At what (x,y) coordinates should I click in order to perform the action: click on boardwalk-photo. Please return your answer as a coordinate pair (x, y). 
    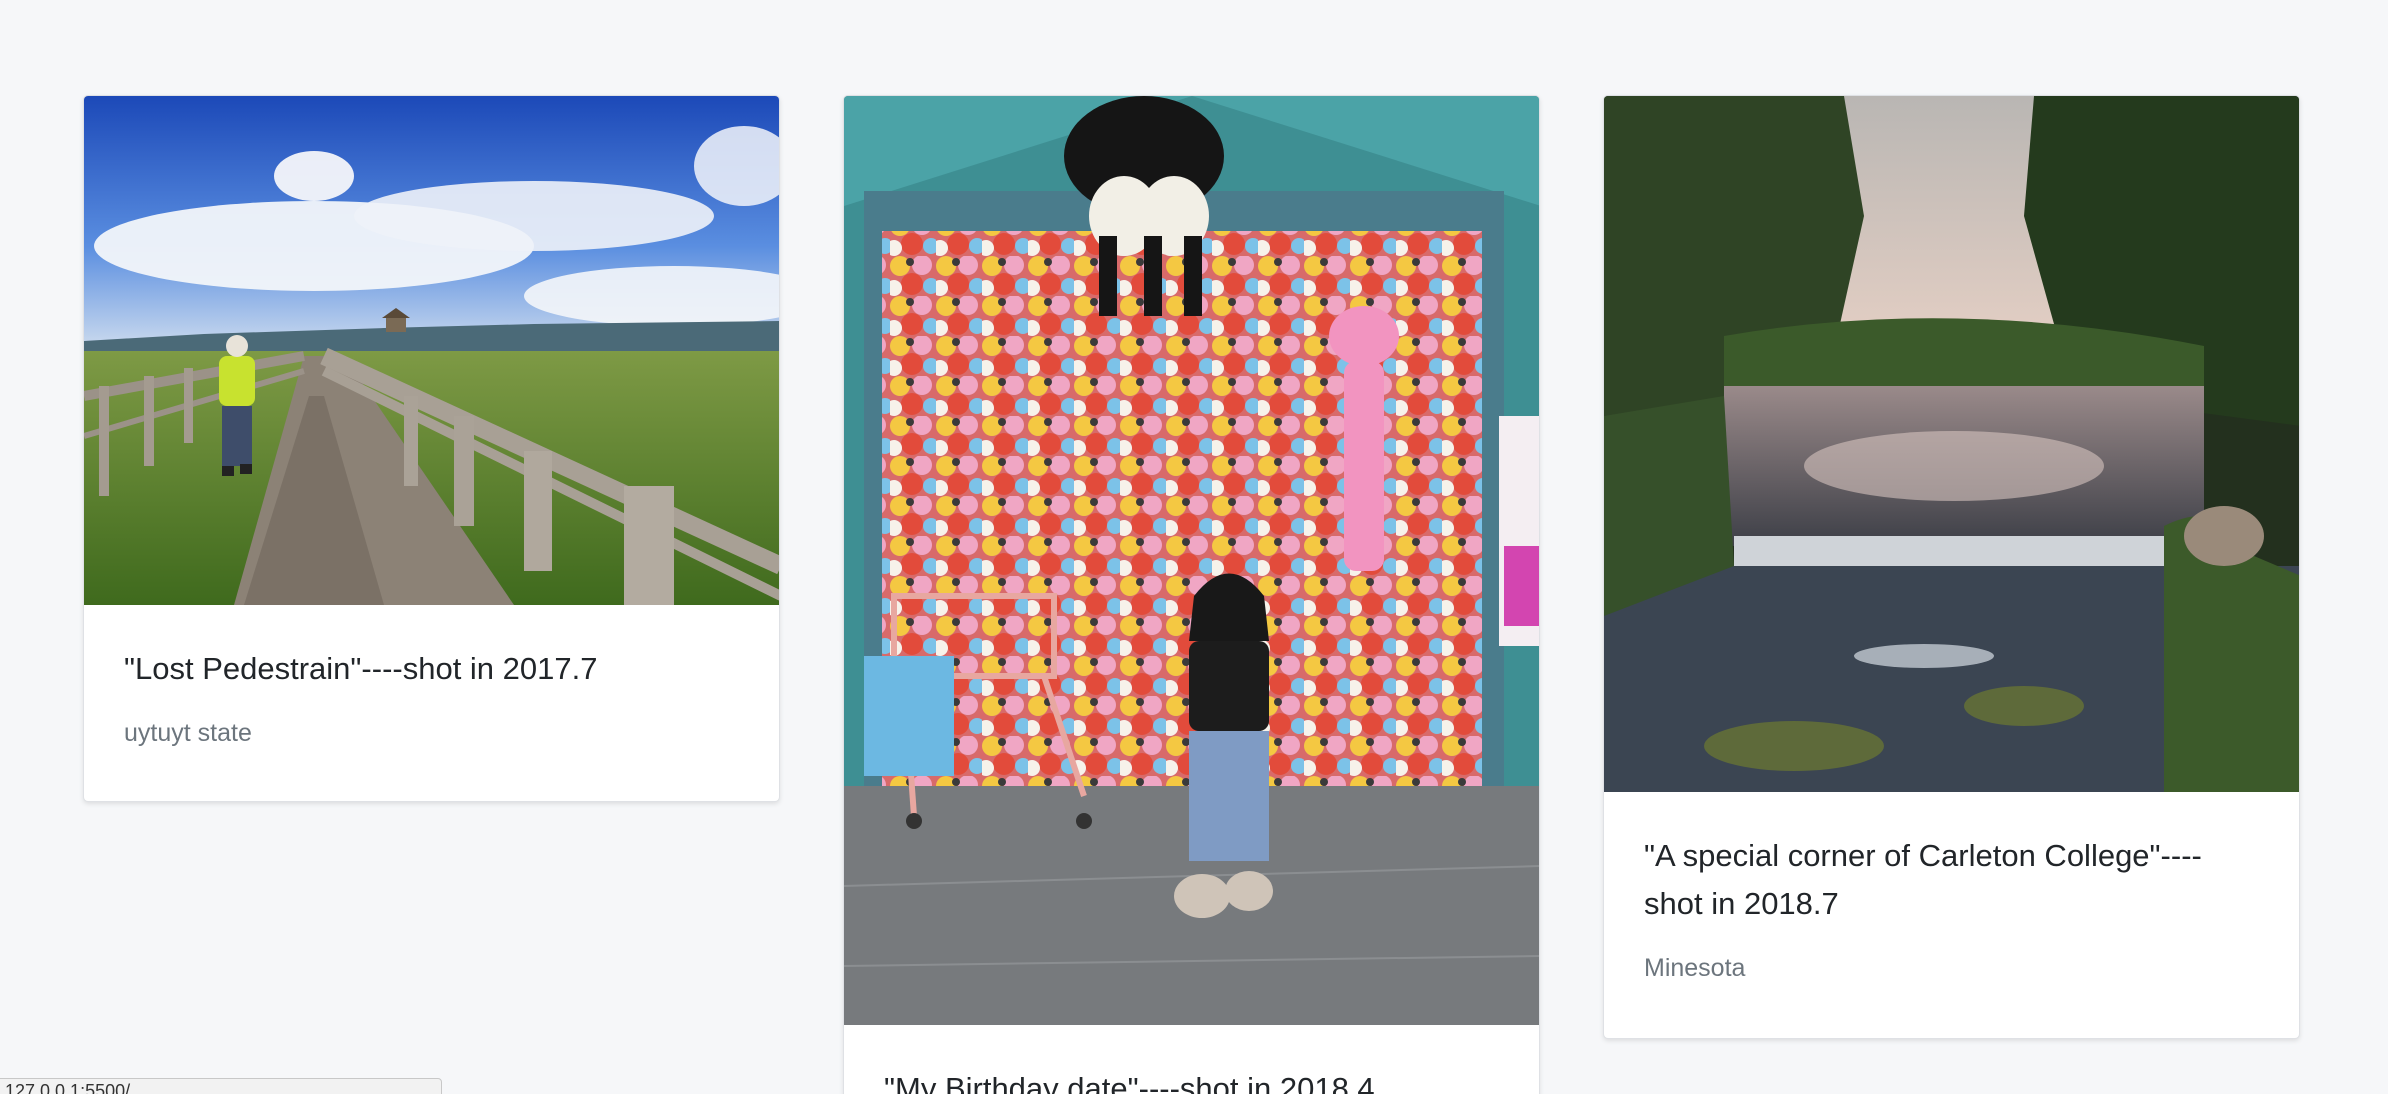
    Looking at the image, I should click on (431, 350).